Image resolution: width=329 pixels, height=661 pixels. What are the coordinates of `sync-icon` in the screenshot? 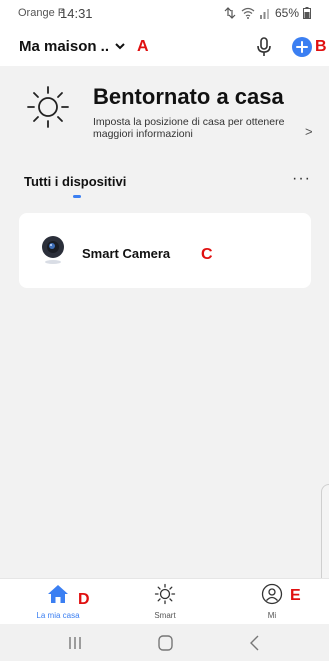 It's located at (230, 13).